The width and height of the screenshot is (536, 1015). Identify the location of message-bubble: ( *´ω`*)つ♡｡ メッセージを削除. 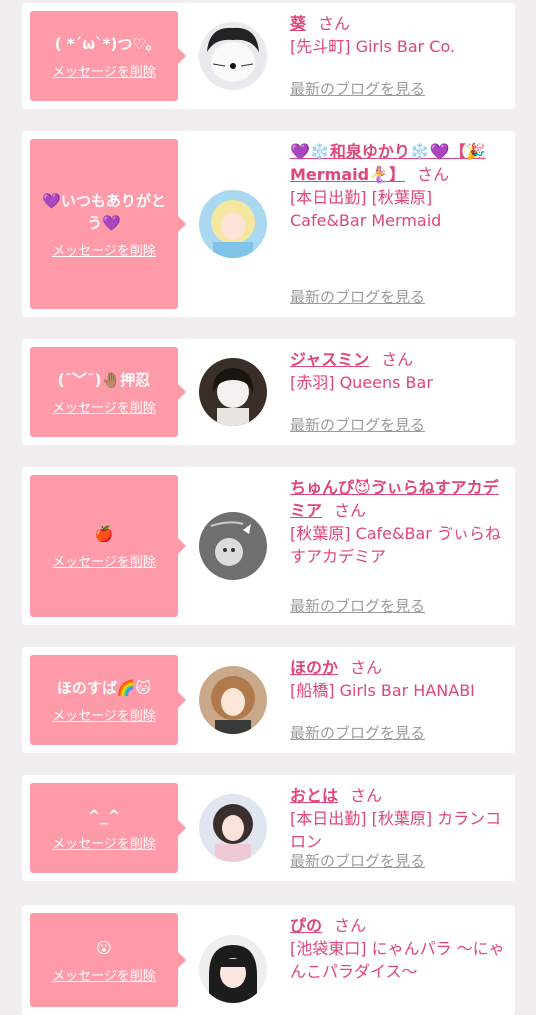
(108, 56).